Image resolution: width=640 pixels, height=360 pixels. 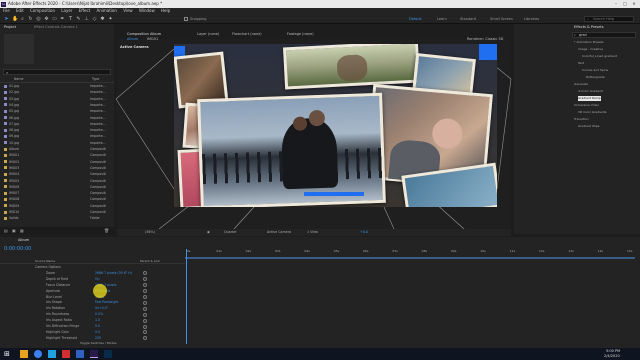 I want to click on effects-tree-item: 4-Color Gradient, so click(x=590, y=91).